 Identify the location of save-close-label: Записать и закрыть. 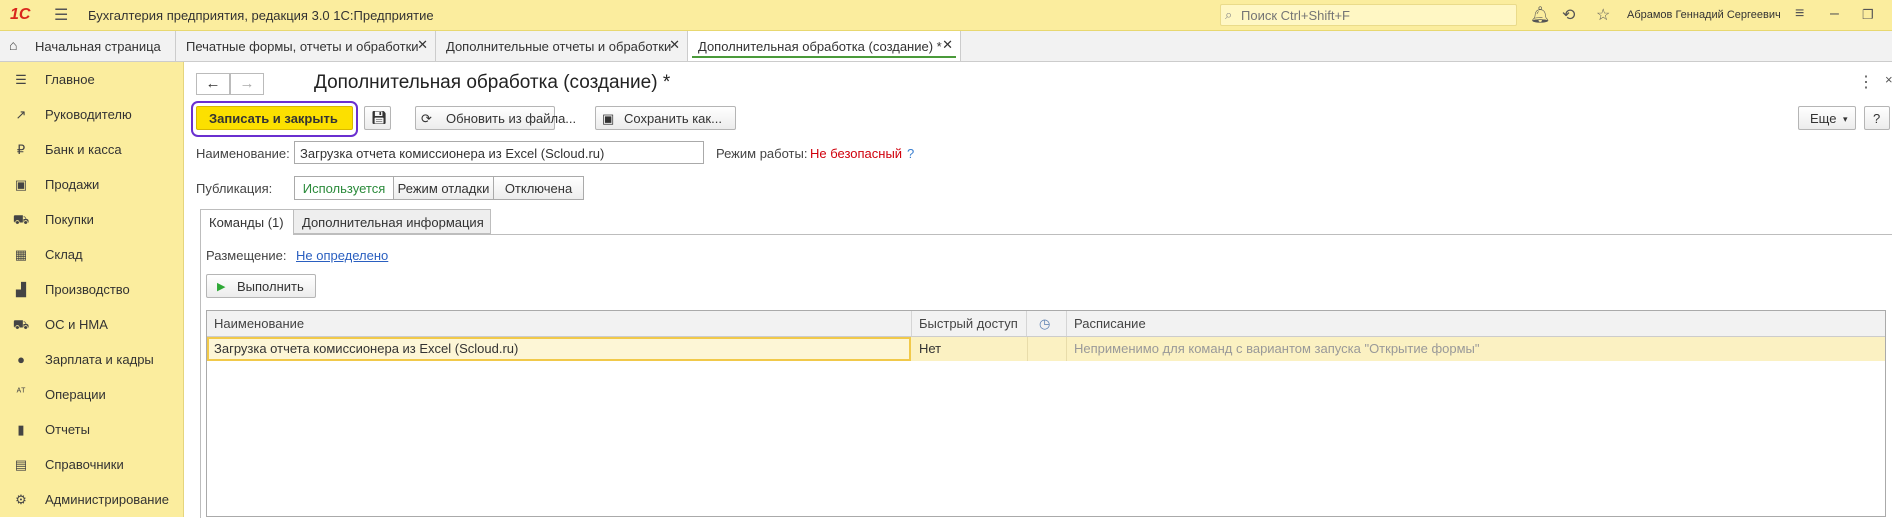
(273, 118).